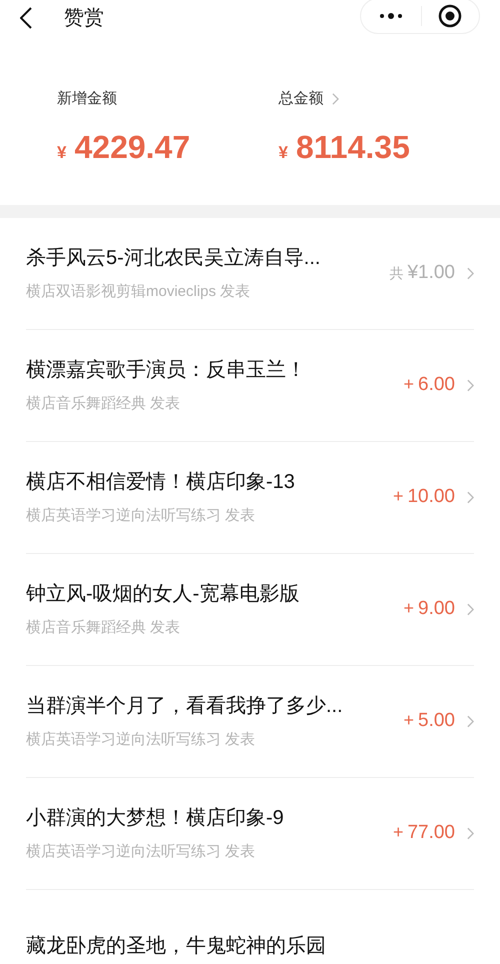  What do you see at coordinates (132, 147) in the screenshot?
I see `stat-amount: 4229.47` at bounding box center [132, 147].